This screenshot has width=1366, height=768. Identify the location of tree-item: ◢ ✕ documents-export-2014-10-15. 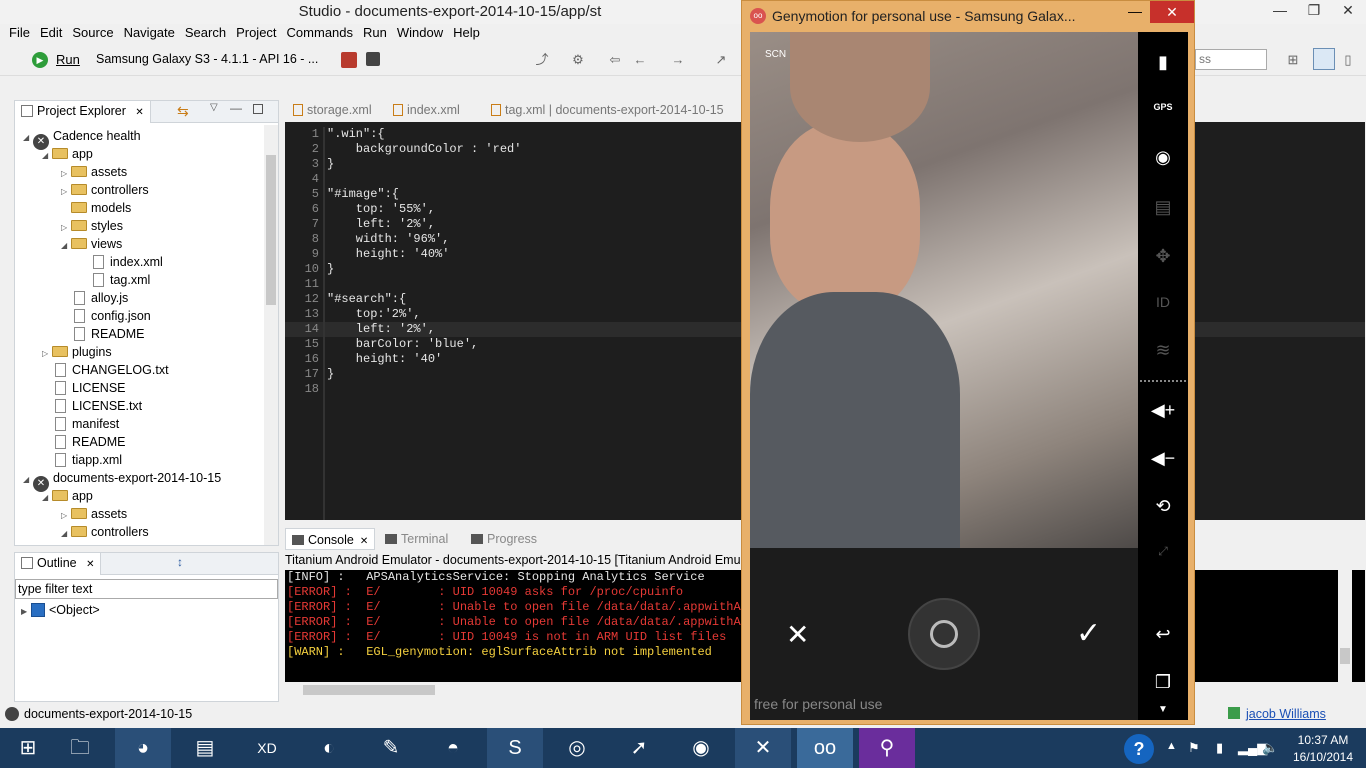
(146, 480).